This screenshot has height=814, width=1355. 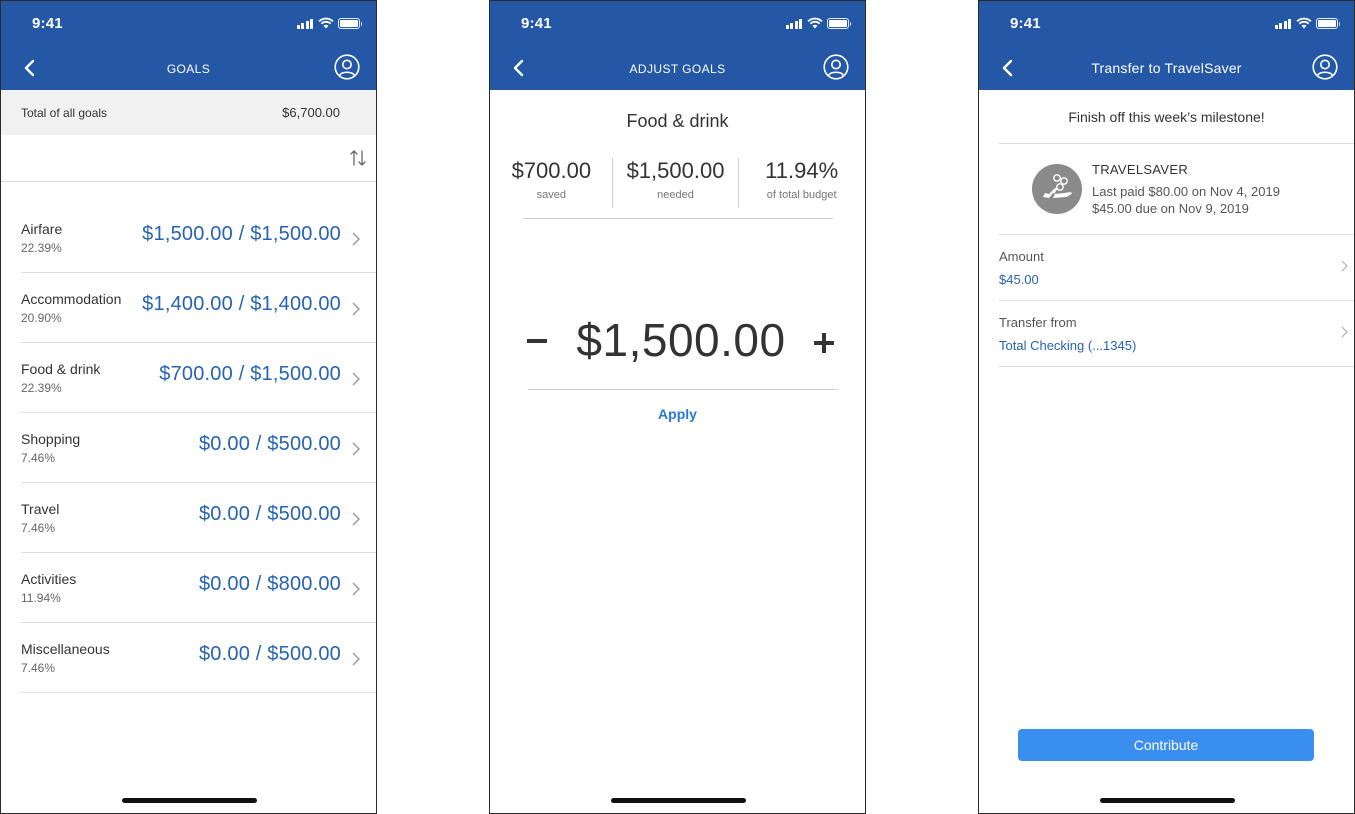 I want to click on goal-row-activities: Activities 11.94% $0.00 / $800.00, so click(x=198, y=588).